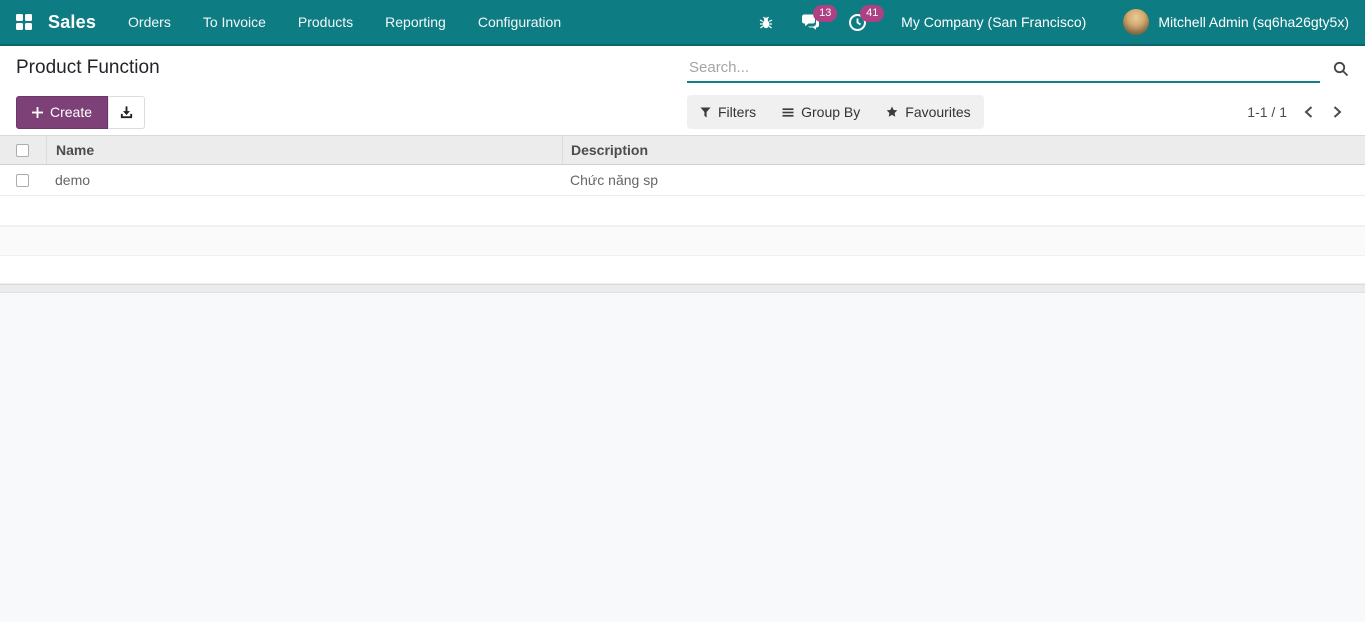 This screenshot has height=622, width=1365. I want to click on table-row: demo Chức năng sp, so click(682, 180).